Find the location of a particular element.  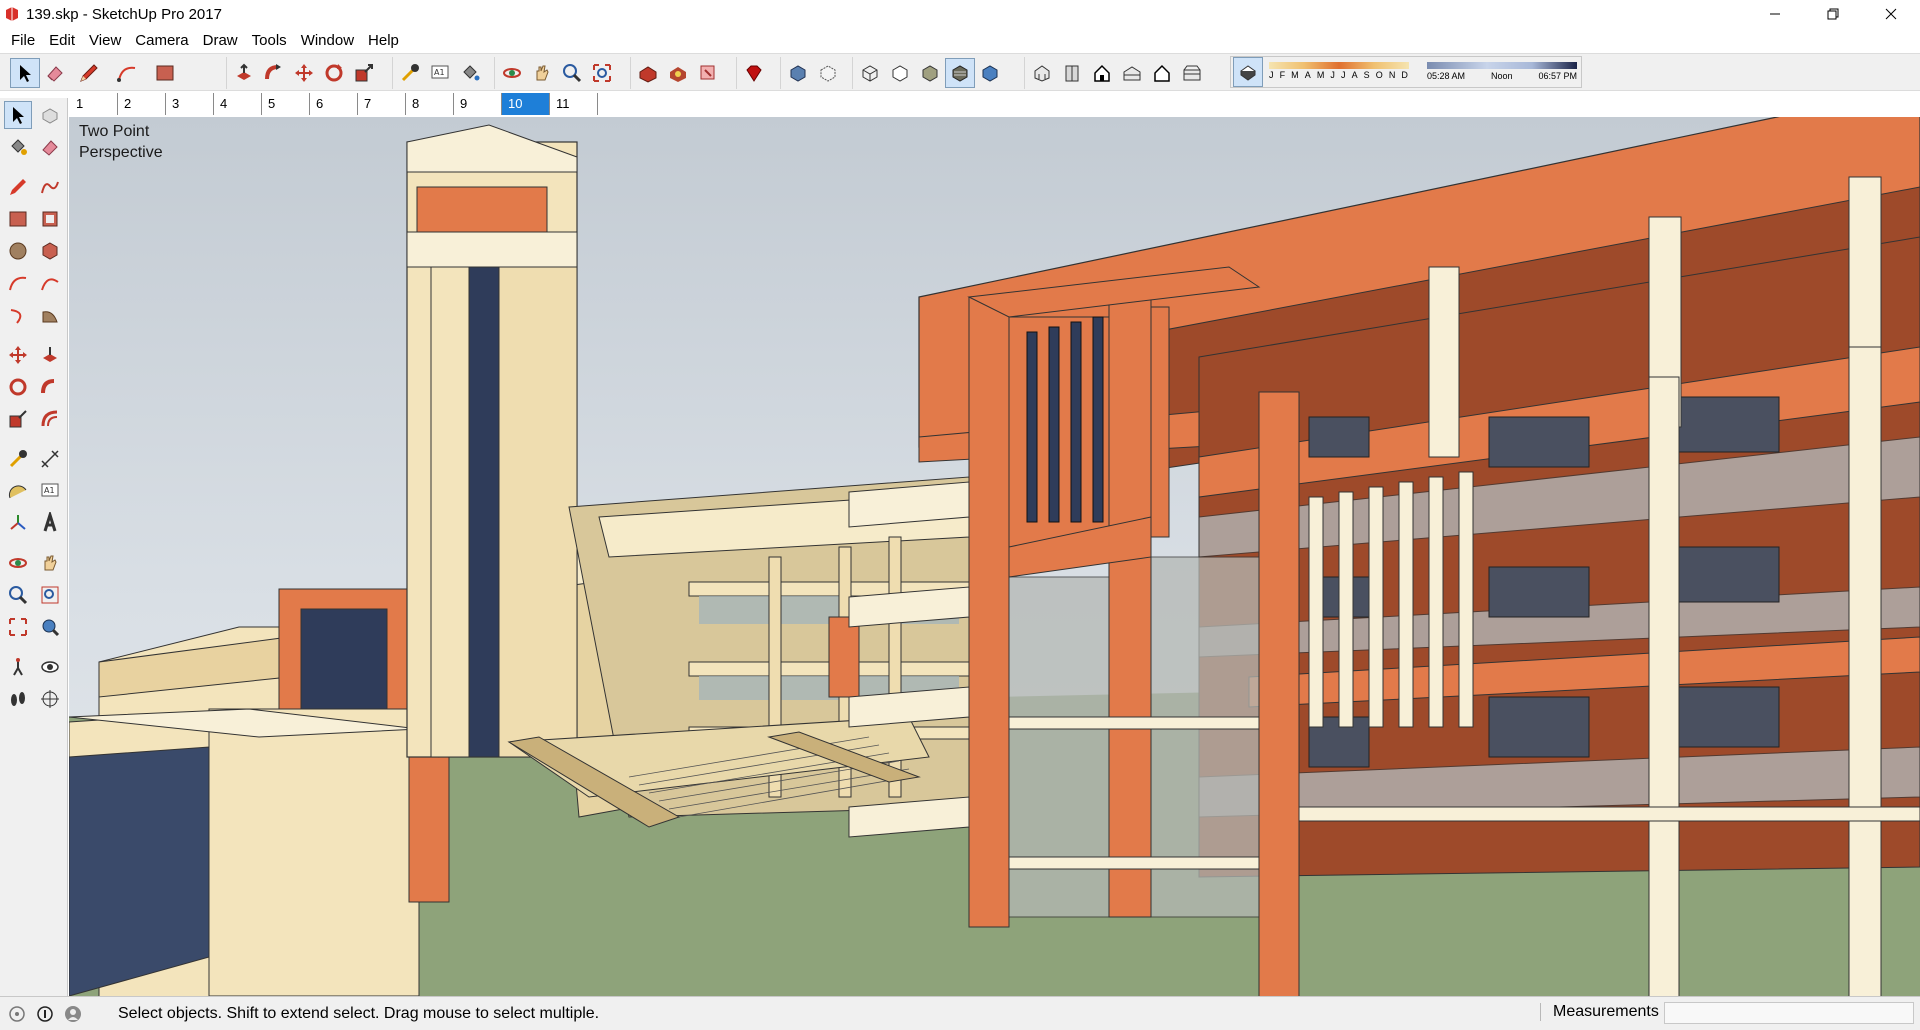

scene-tab-2: 2 is located at coordinates (142, 104).